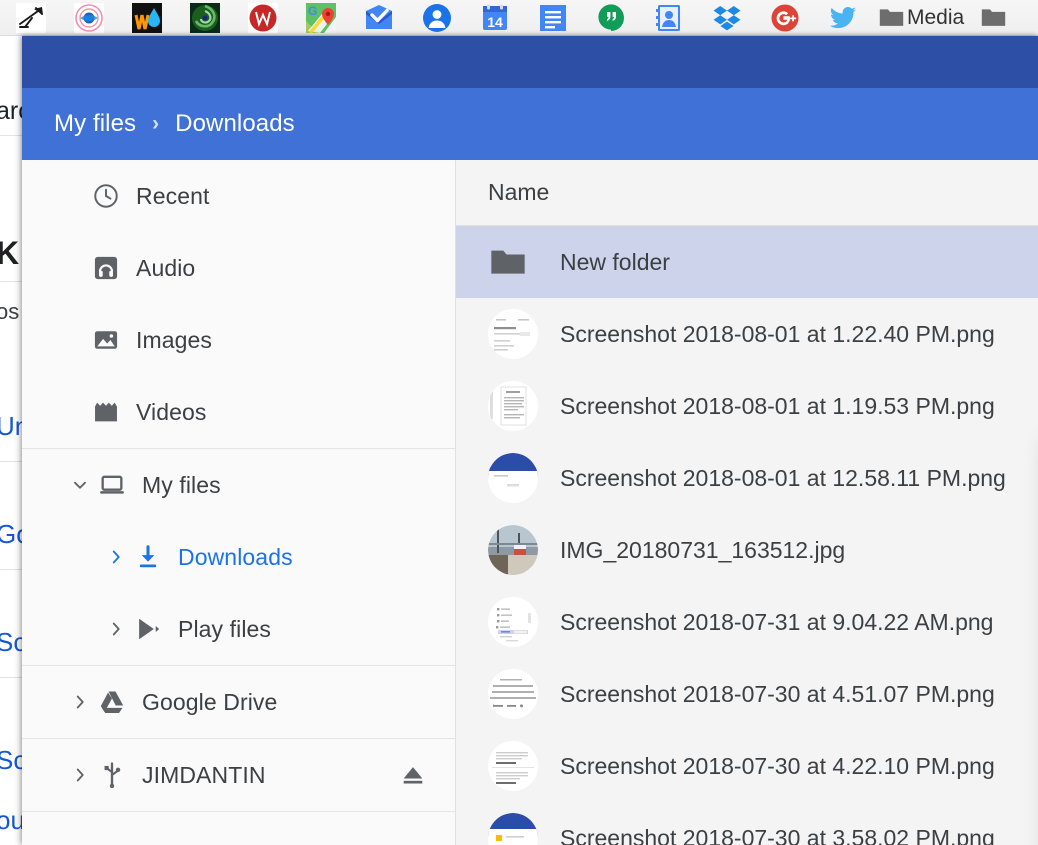 The height and width of the screenshot is (845, 1038). I want to click on table-row: Screenshot 2018-07-30 at 4.51.07 PM.png, so click(747, 694).